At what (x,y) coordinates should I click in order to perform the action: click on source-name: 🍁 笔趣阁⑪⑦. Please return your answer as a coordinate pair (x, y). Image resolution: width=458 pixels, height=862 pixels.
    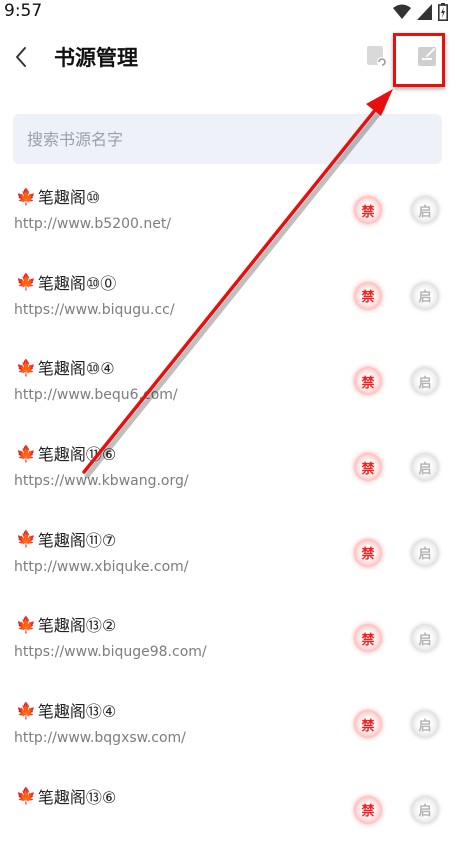
    Looking at the image, I should click on (66, 539).